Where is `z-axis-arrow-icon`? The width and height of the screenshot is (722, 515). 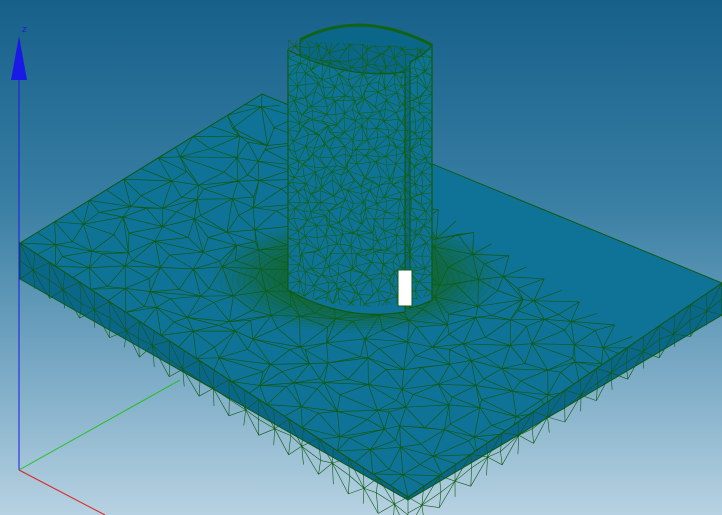
z-axis-arrow-icon is located at coordinates (19, 58).